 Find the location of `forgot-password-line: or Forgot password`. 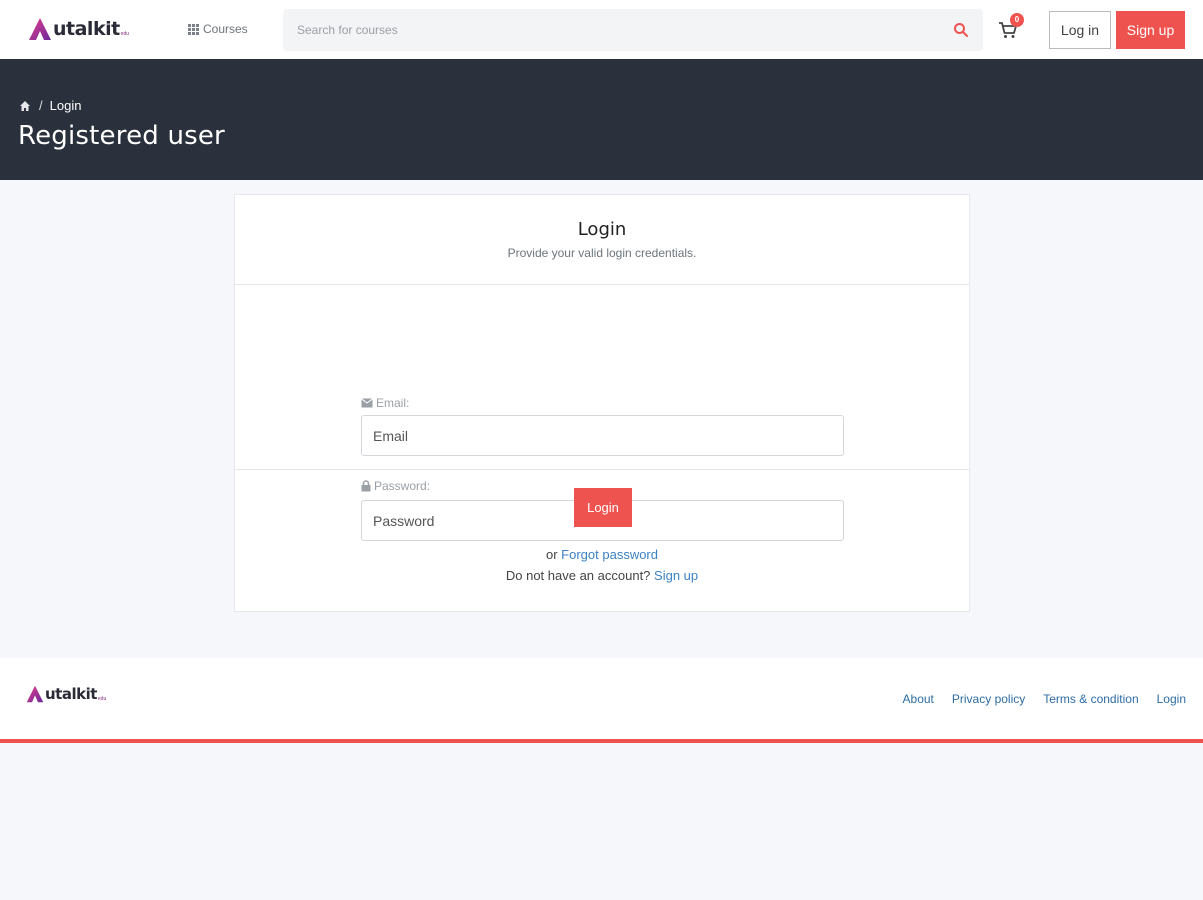

forgot-password-line: or Forgot password is located at coordinates (602, 554).